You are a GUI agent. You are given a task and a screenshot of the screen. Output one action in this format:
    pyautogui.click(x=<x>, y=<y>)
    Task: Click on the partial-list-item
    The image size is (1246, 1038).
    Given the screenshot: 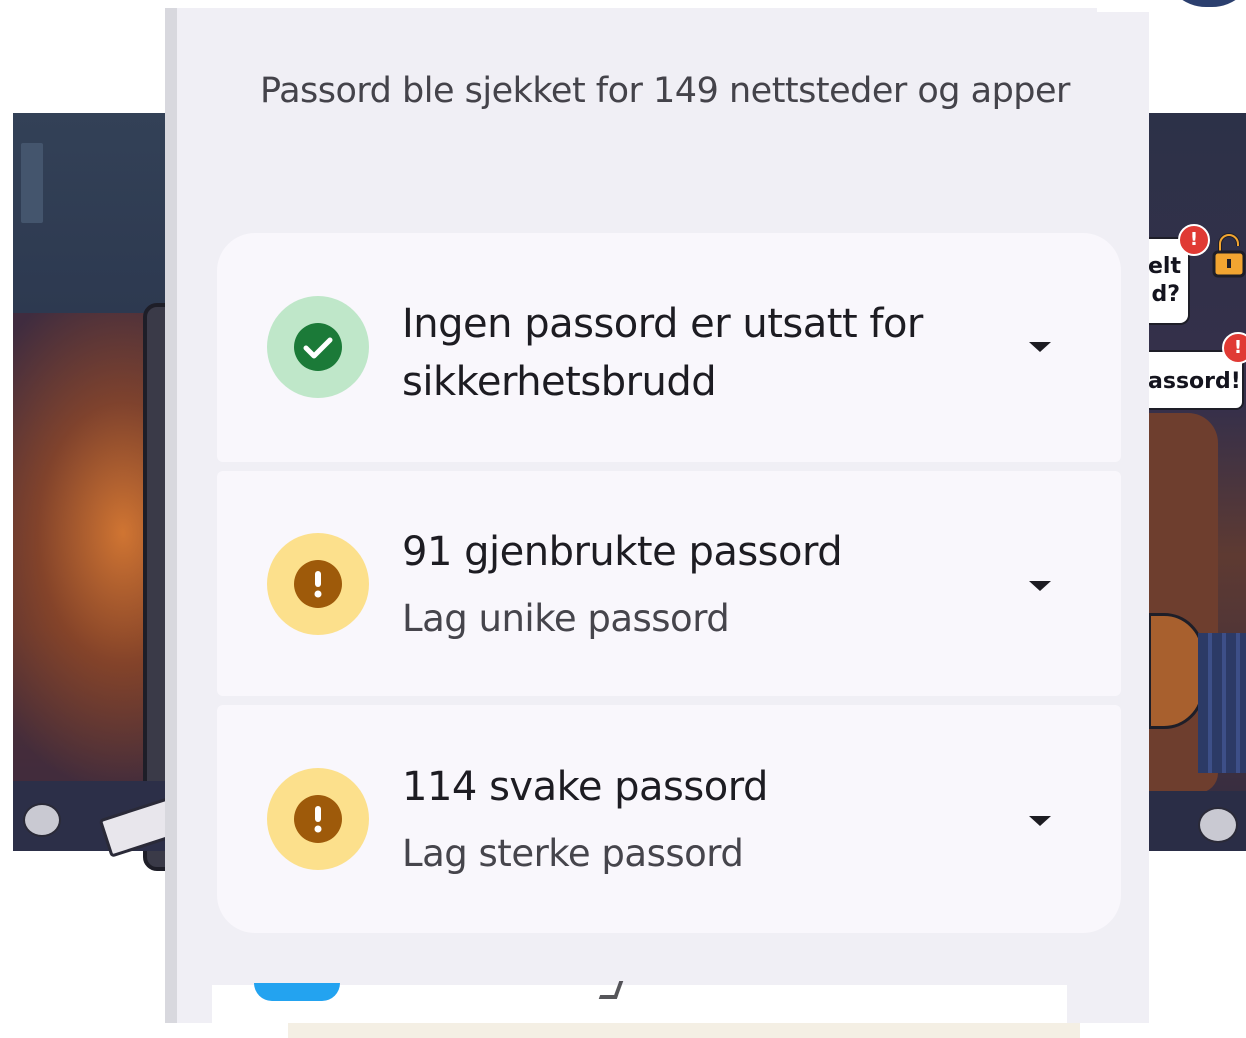 What is the action you would take?
    pyautogui.click(x=639, y=1002)
    